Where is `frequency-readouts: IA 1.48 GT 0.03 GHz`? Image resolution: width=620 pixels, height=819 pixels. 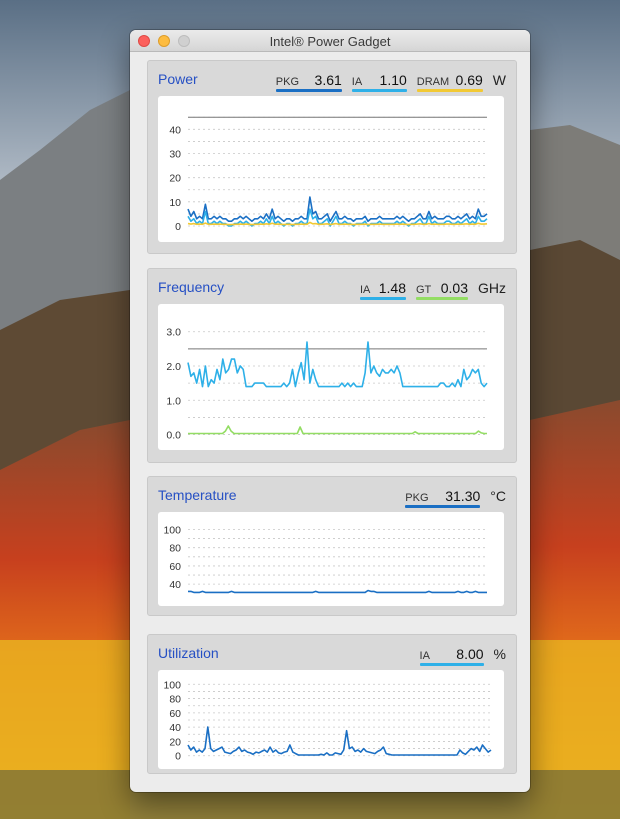 frequency-readouts: IA 1.48 GT 0.03 GHz is located at coordinates (433, 290).